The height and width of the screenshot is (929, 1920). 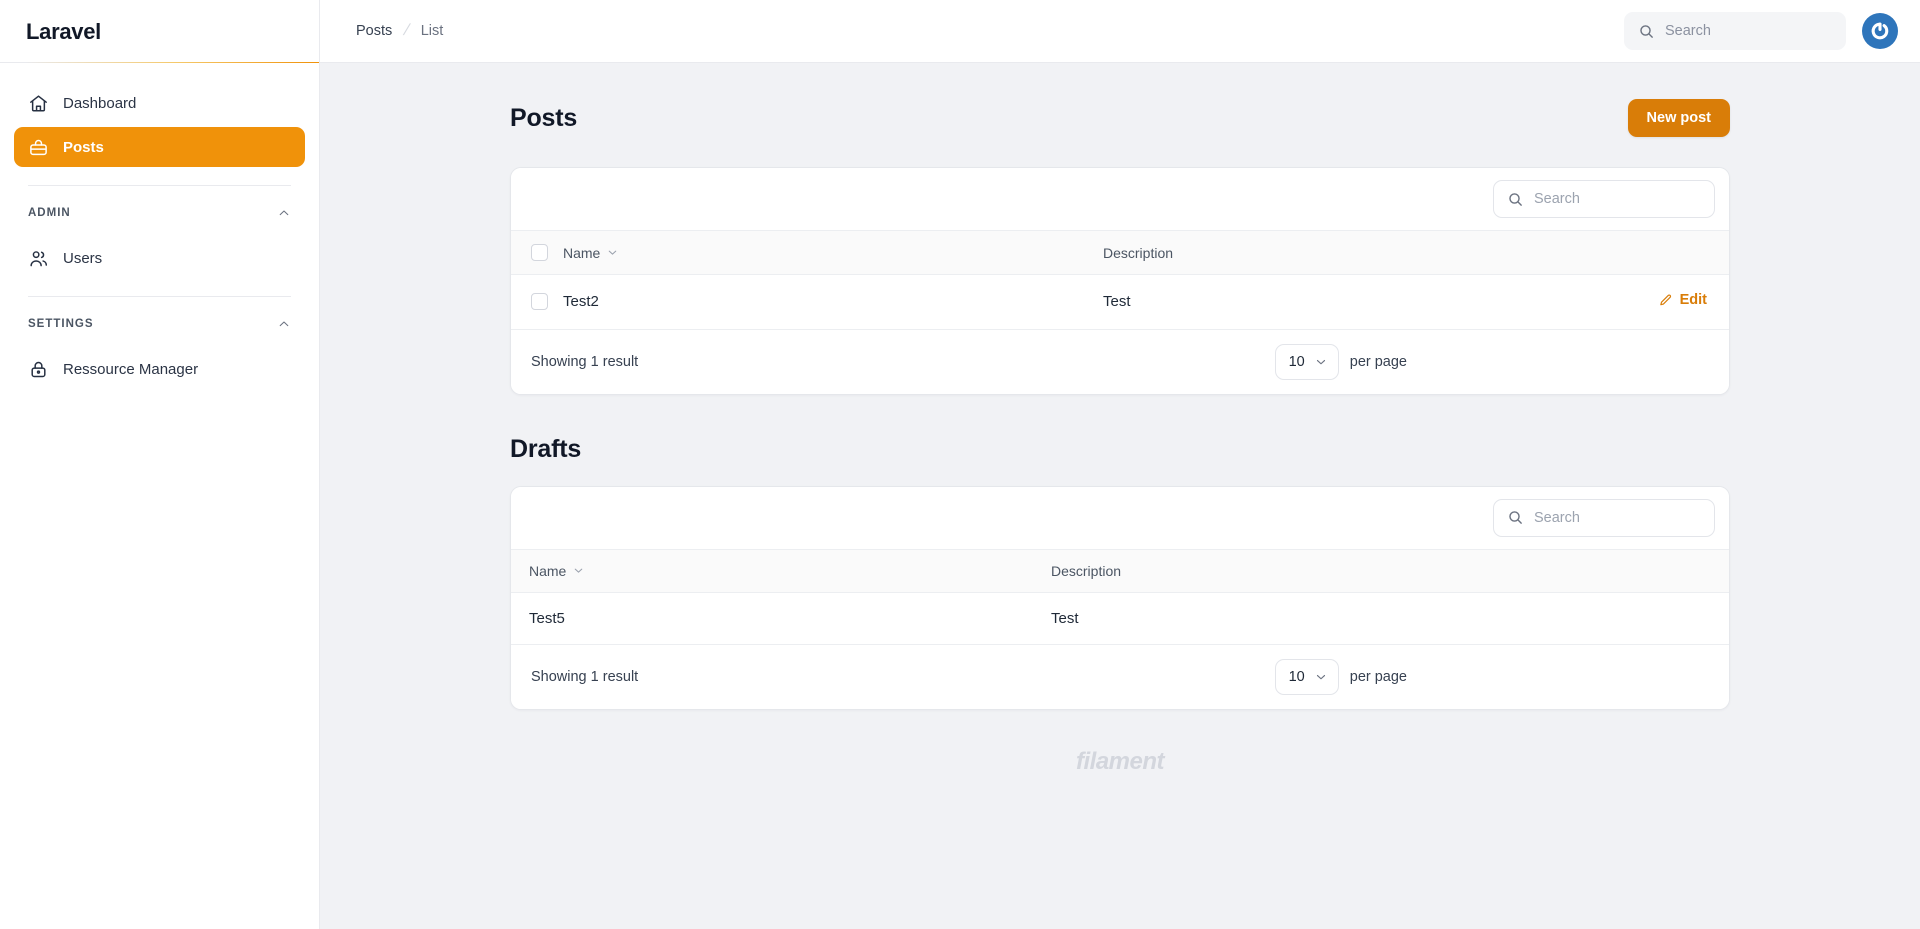 What do you see at coordinates (1665, 300) in the screenshot?
I see `pencil-icon` at bounding box center [1665, 300].